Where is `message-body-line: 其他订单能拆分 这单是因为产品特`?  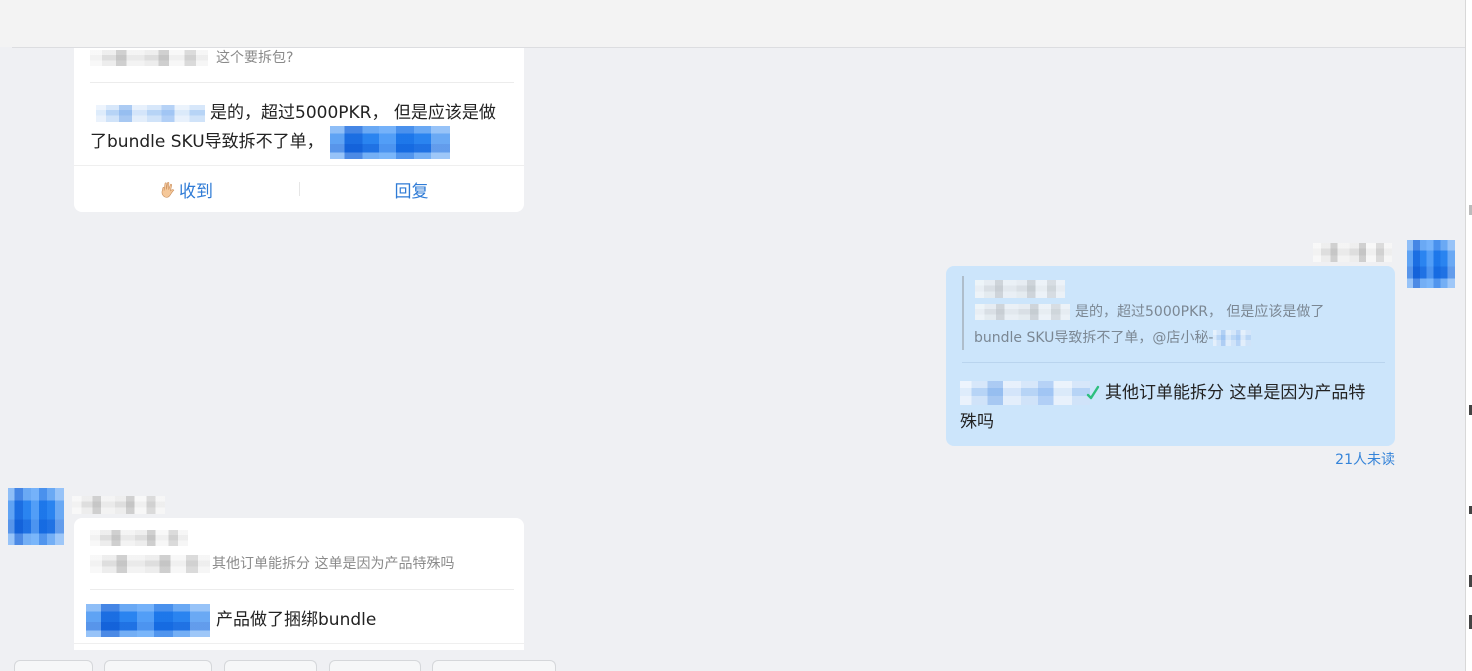
message-body-line: 其他订单能拆分 这单是因为产品特 is located at coordinates (1162, 393).